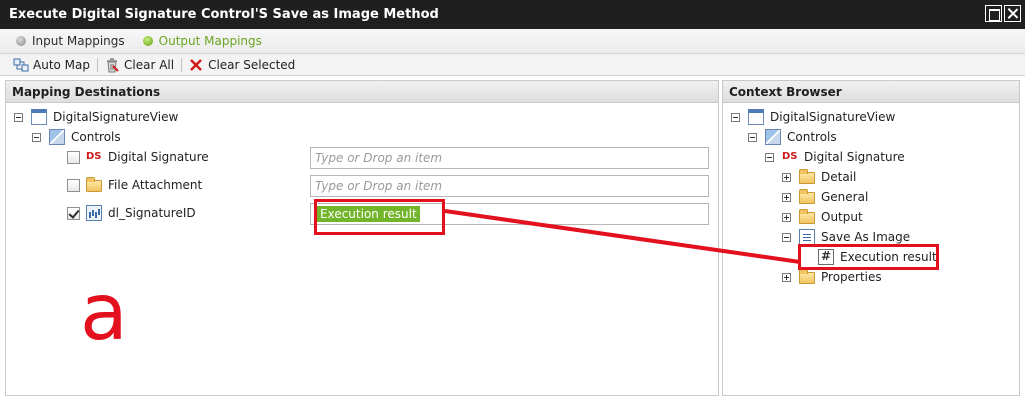  I want to click on mapping-row-digital-signature: DS Digital Signature, so click(138, 157).